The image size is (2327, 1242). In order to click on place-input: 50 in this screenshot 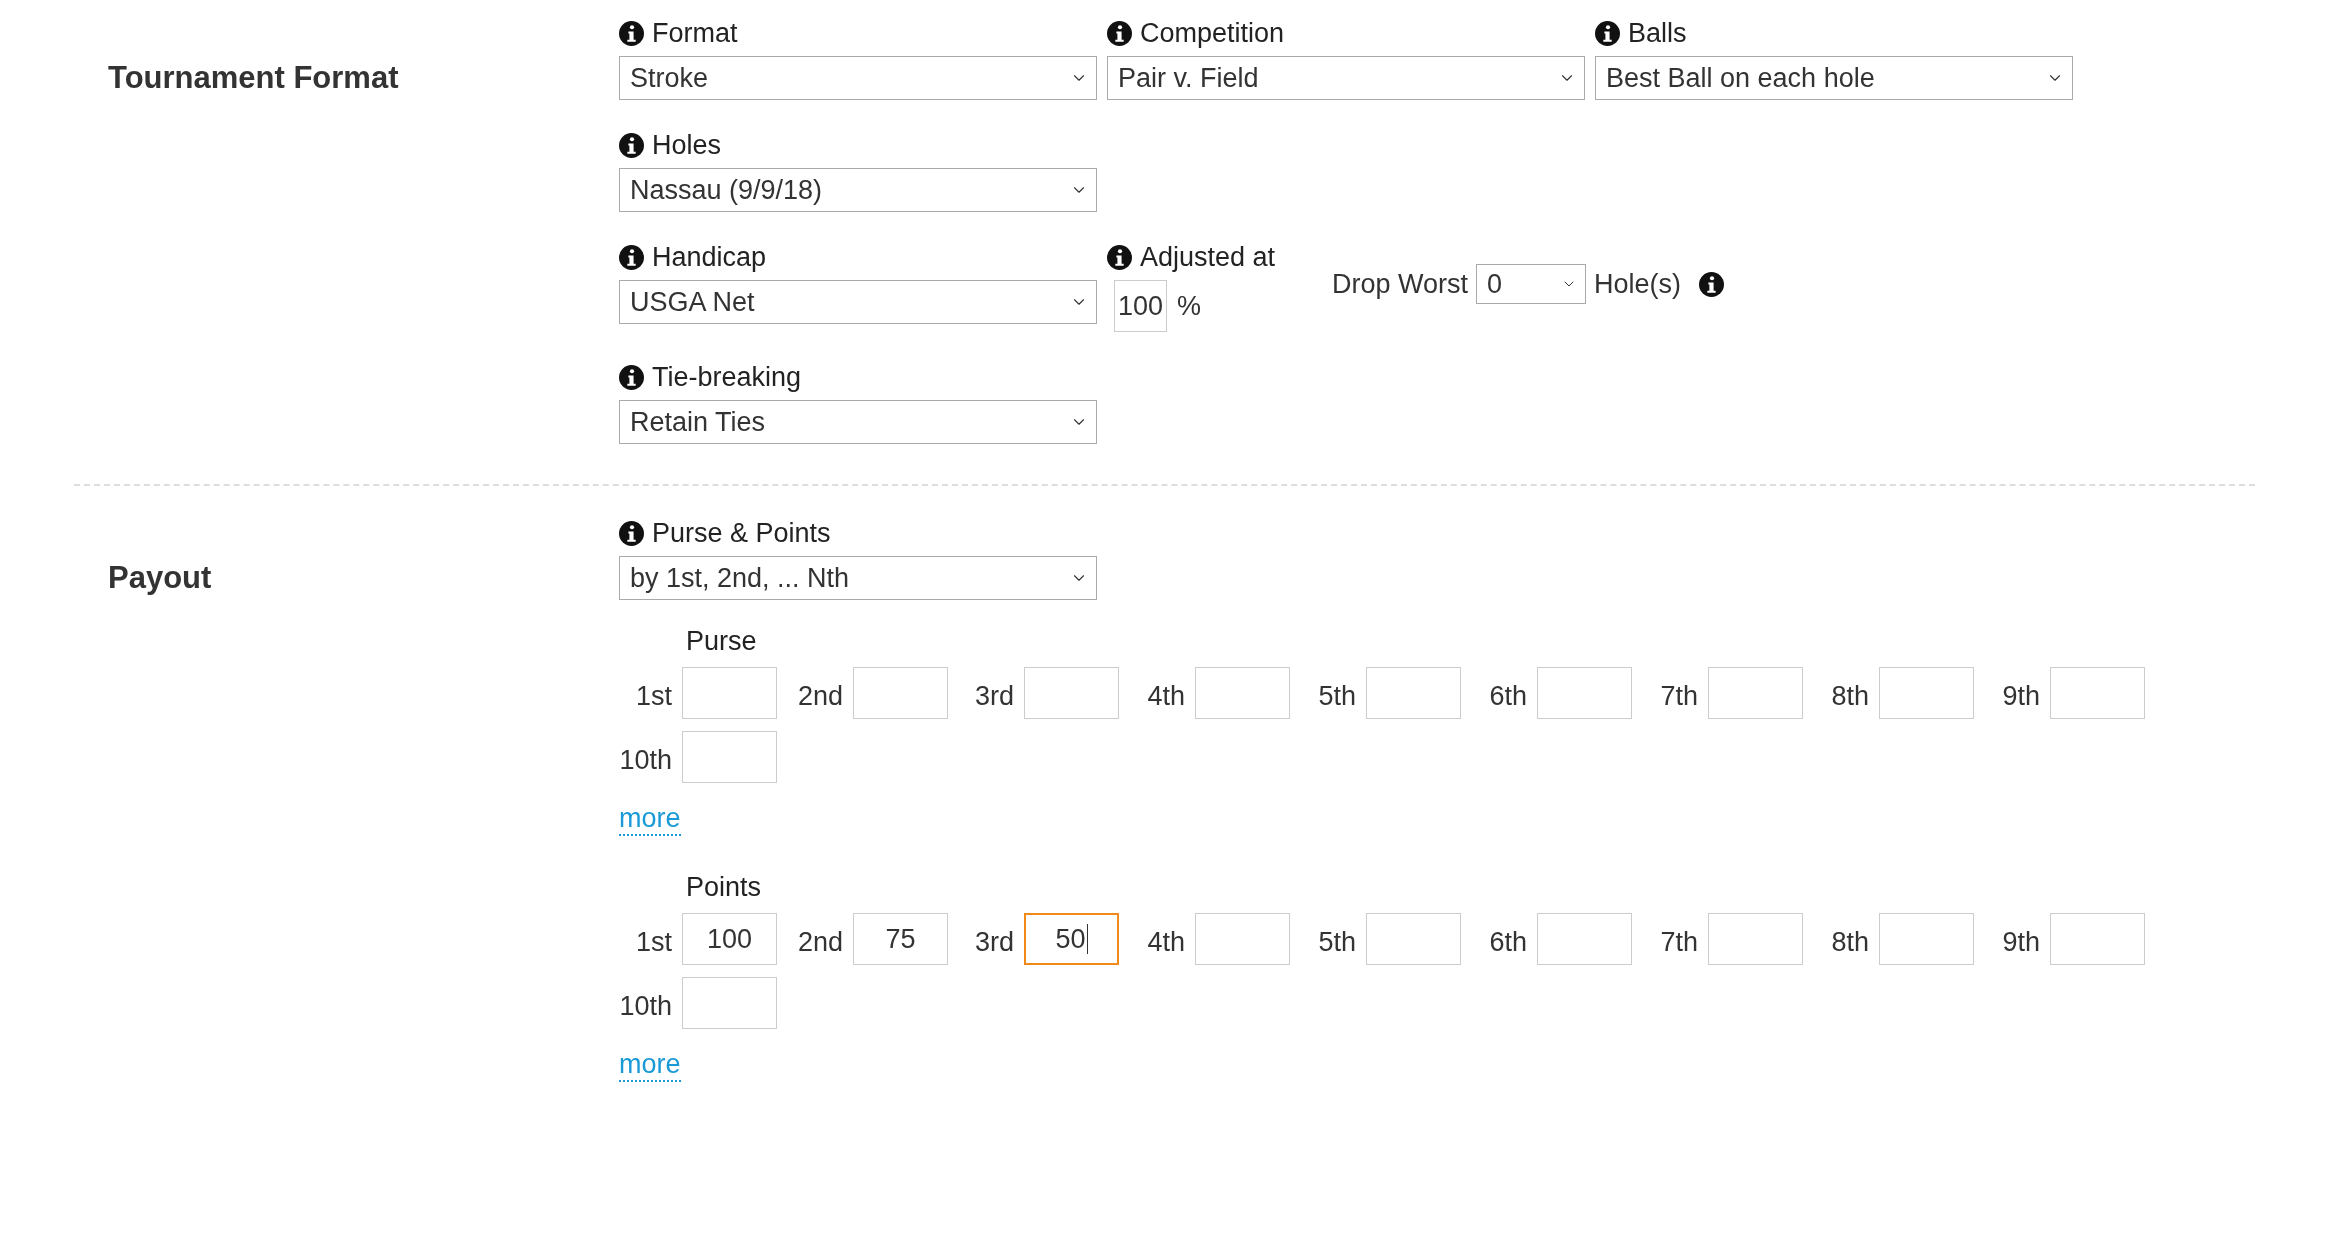, I will do `click(1071, 939)`.